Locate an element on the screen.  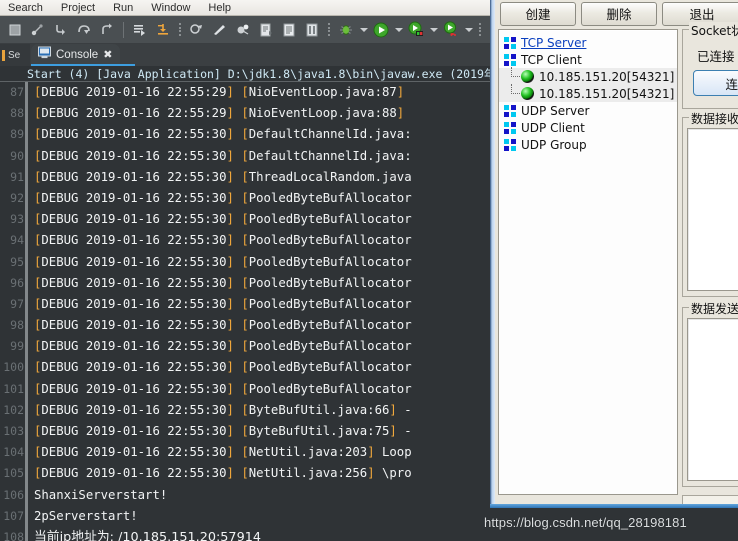
line-number: 87 is located at coordinates (17, 92).